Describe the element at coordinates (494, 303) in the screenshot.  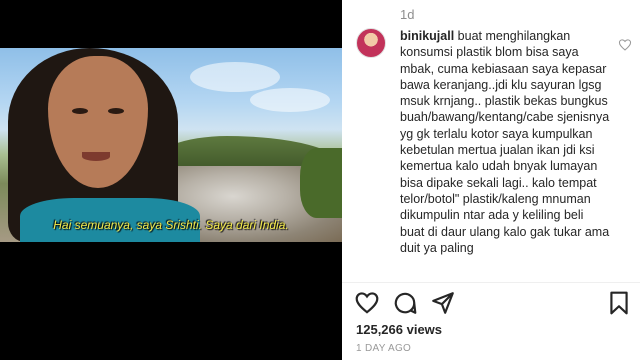
I see `post-actions` at that location.